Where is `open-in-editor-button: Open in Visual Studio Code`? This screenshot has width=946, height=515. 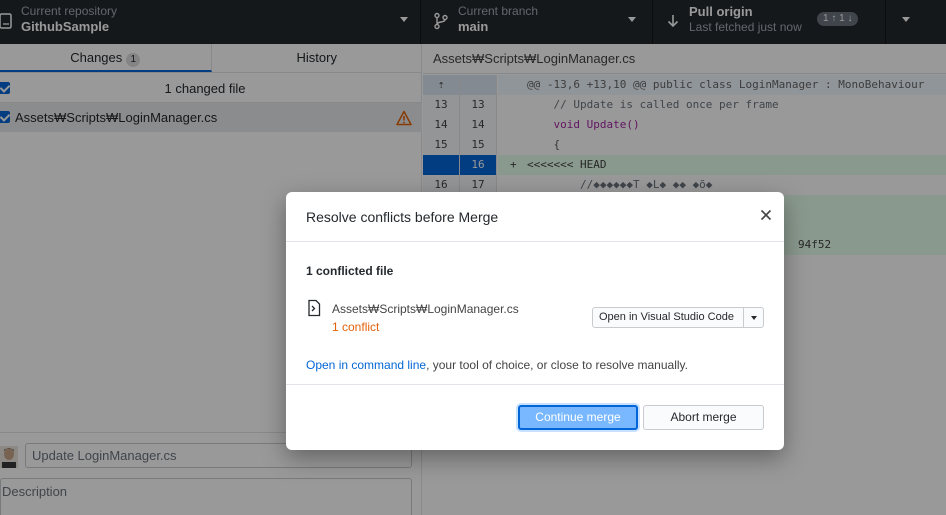 open-in-editor-button: Open in Visual Studio Code is located at coordinates (678, 317).